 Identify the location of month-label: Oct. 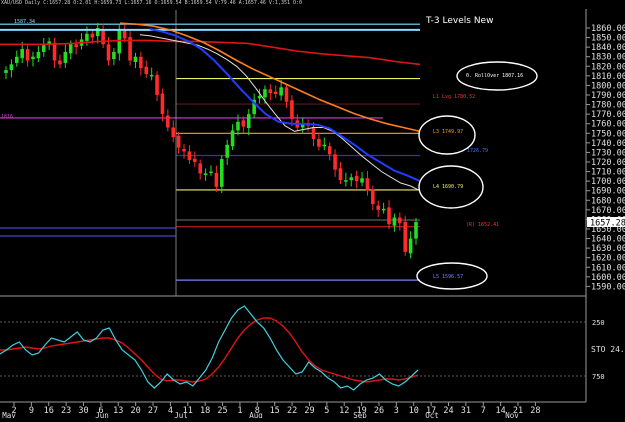
(432, 414).